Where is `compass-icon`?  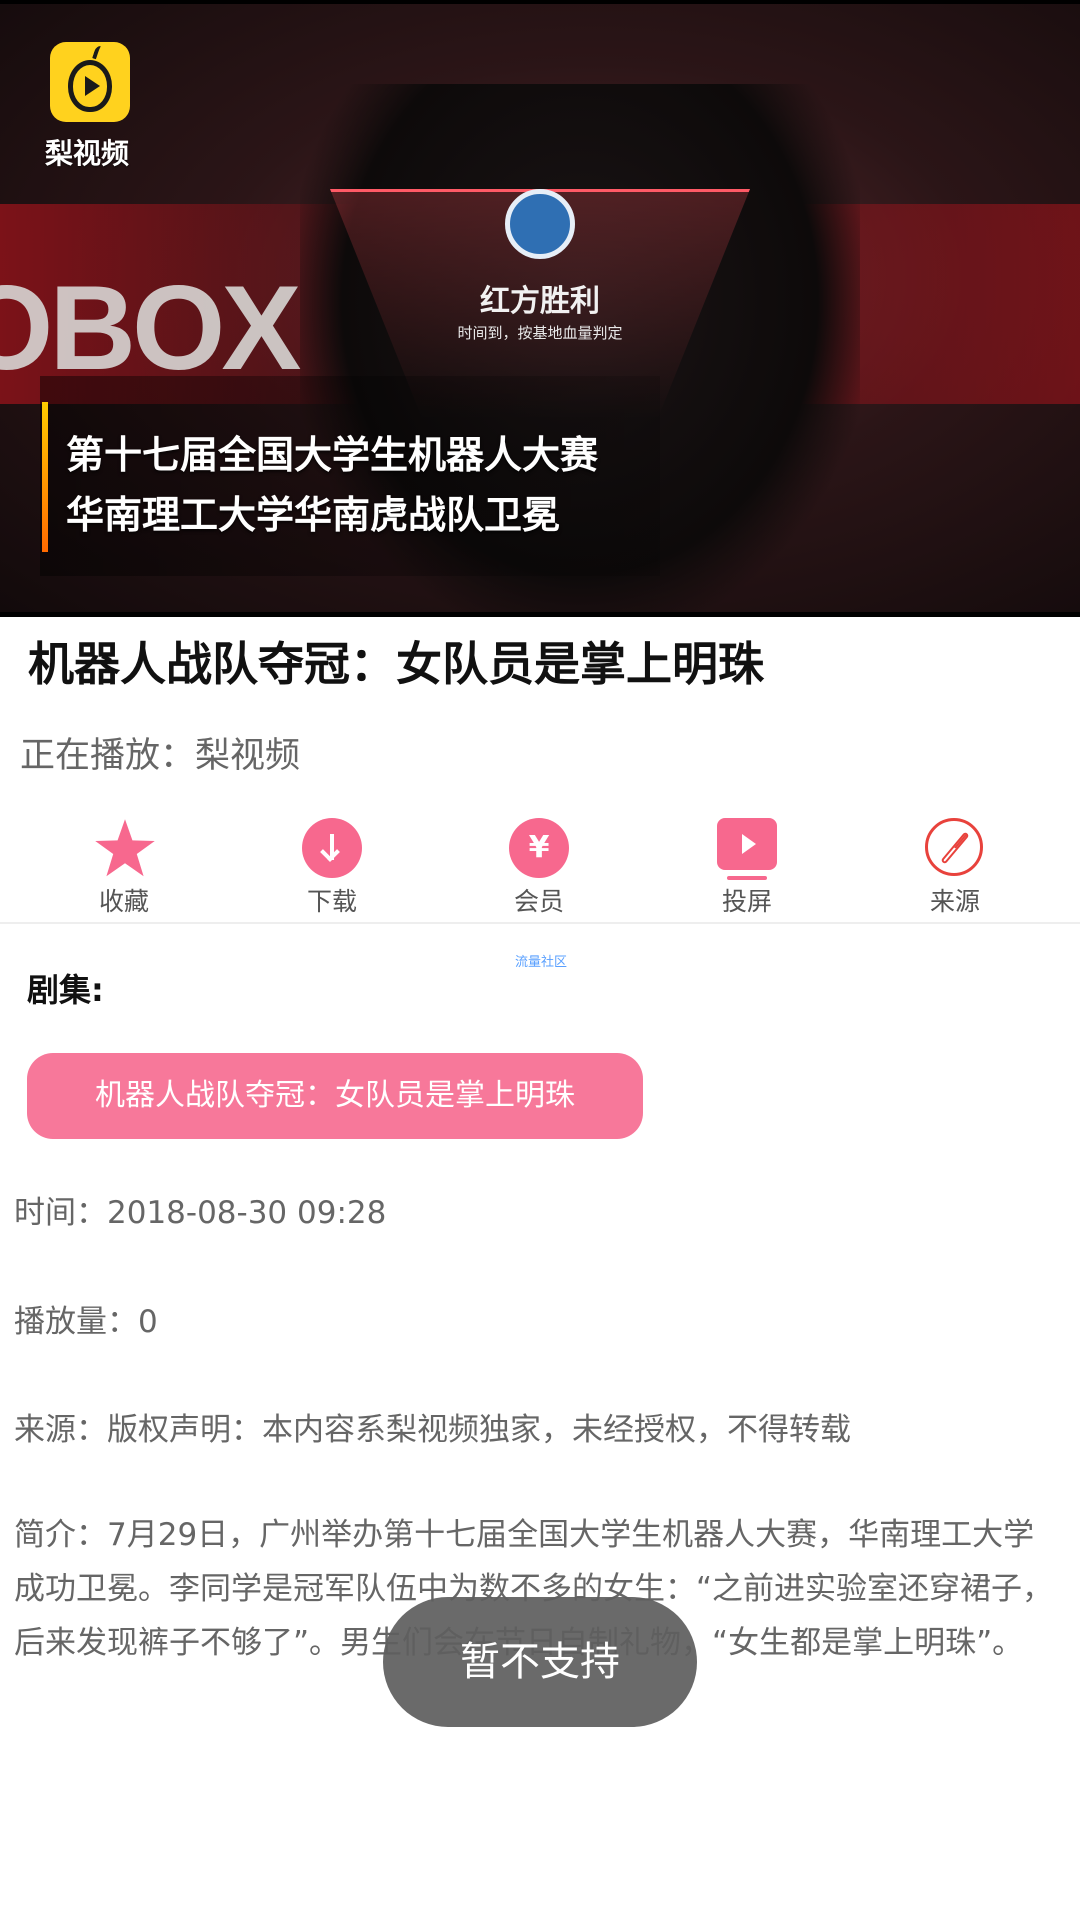 compass-icon is located at coordinates (954, 847).